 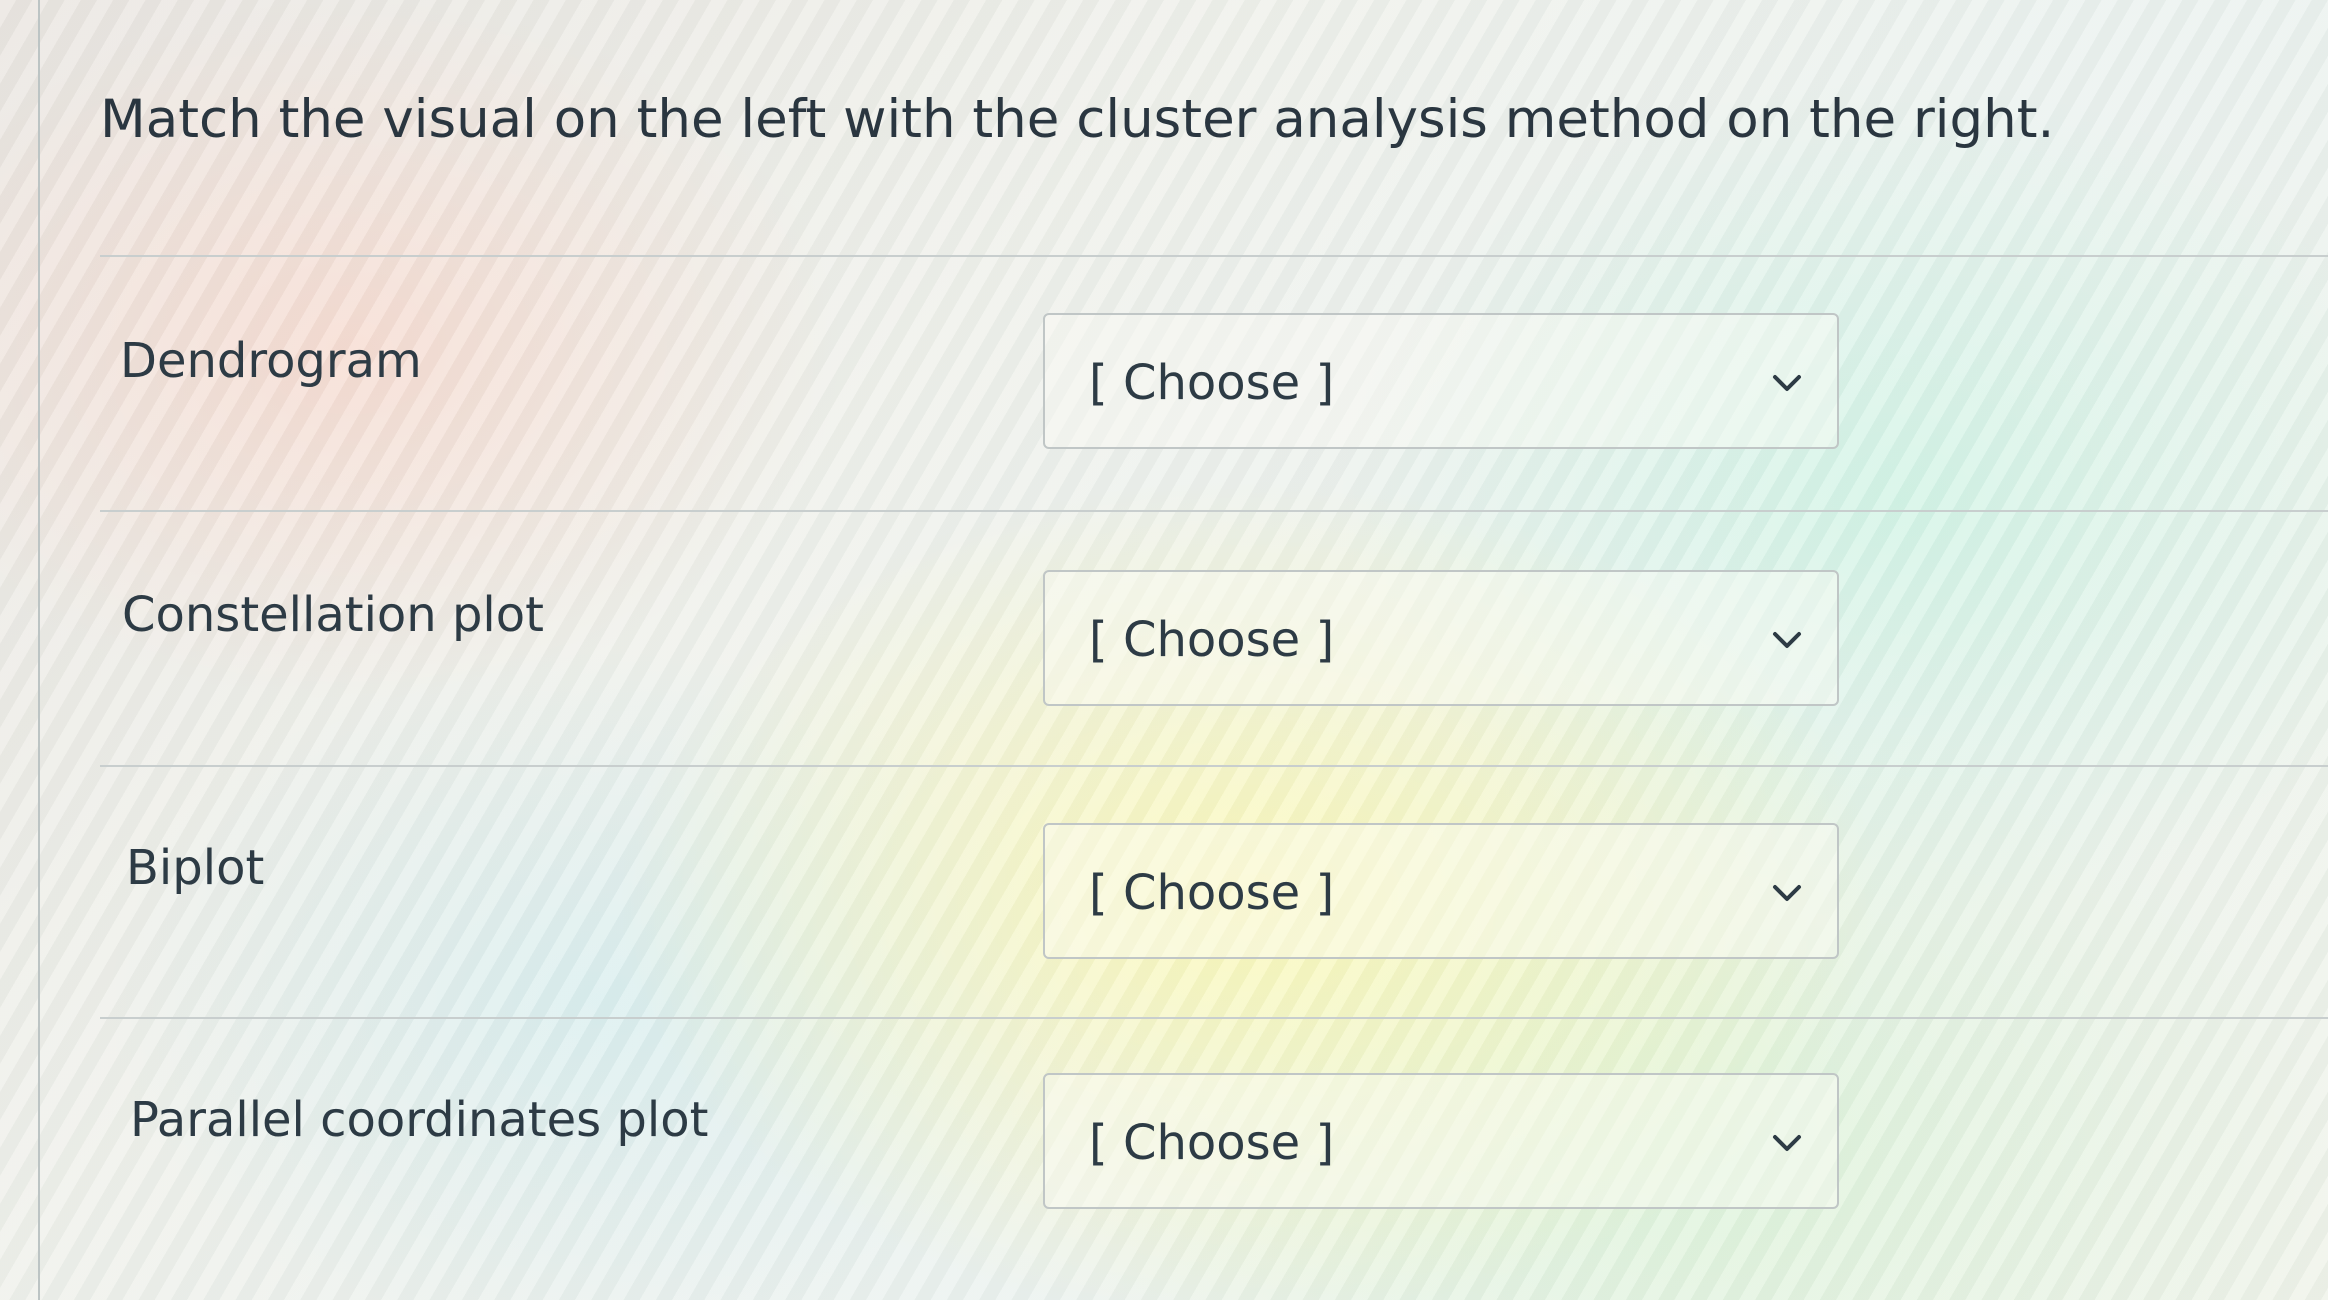 I want to click on answer-select-biplot: [ Choose ], so click(x=1441, y=891).